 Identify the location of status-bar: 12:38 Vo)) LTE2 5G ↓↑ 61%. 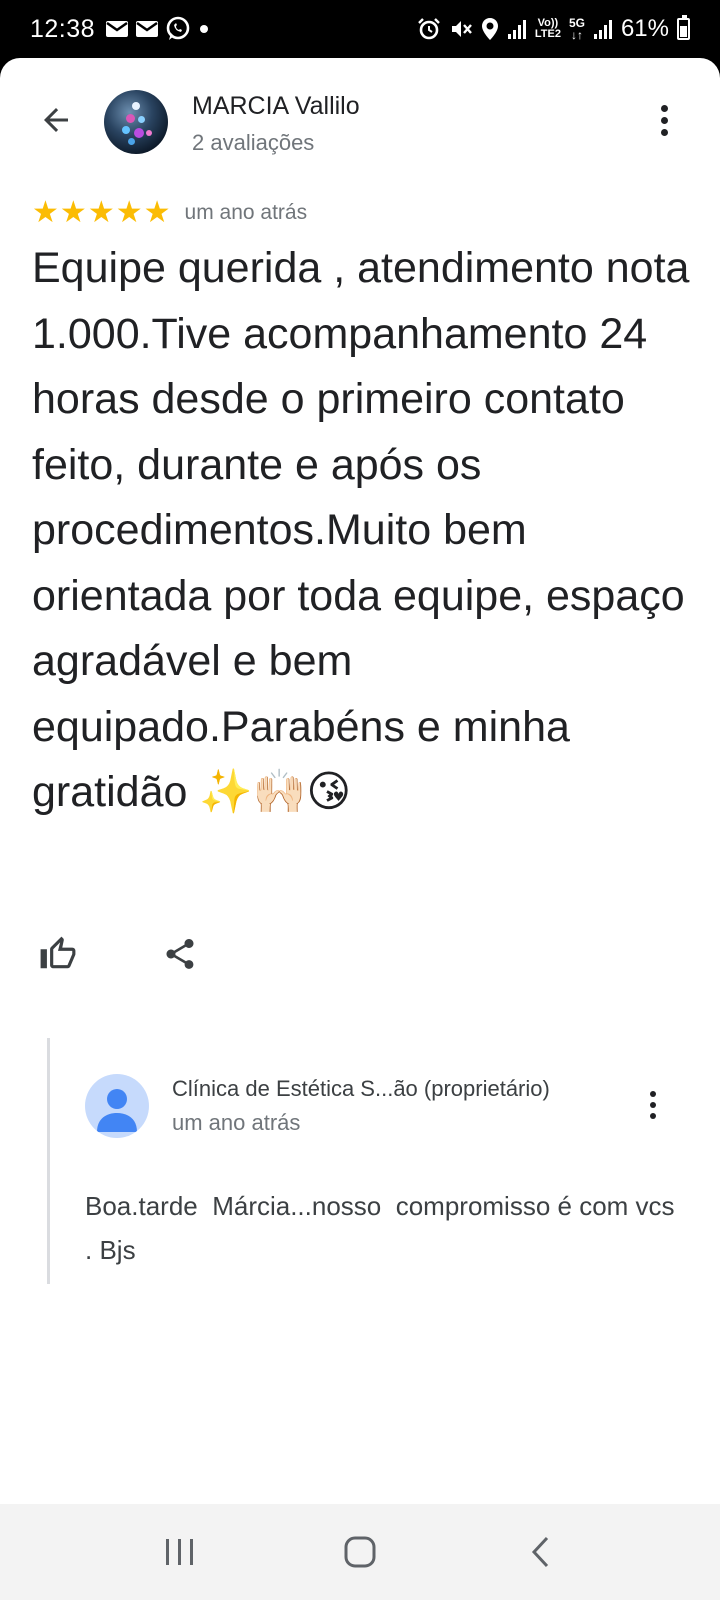
(360, 29).